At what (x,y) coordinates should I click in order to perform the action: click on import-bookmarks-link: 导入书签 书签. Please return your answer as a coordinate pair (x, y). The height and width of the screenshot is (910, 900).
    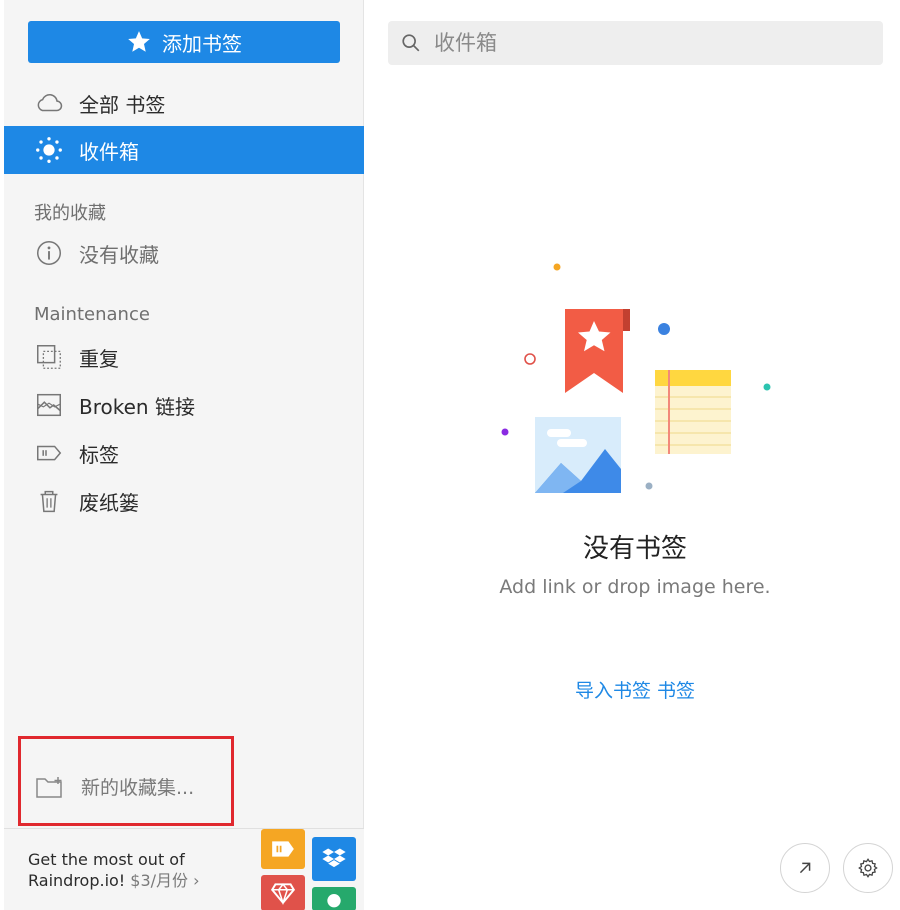
    Looking at the image, I should click on (635, 689).